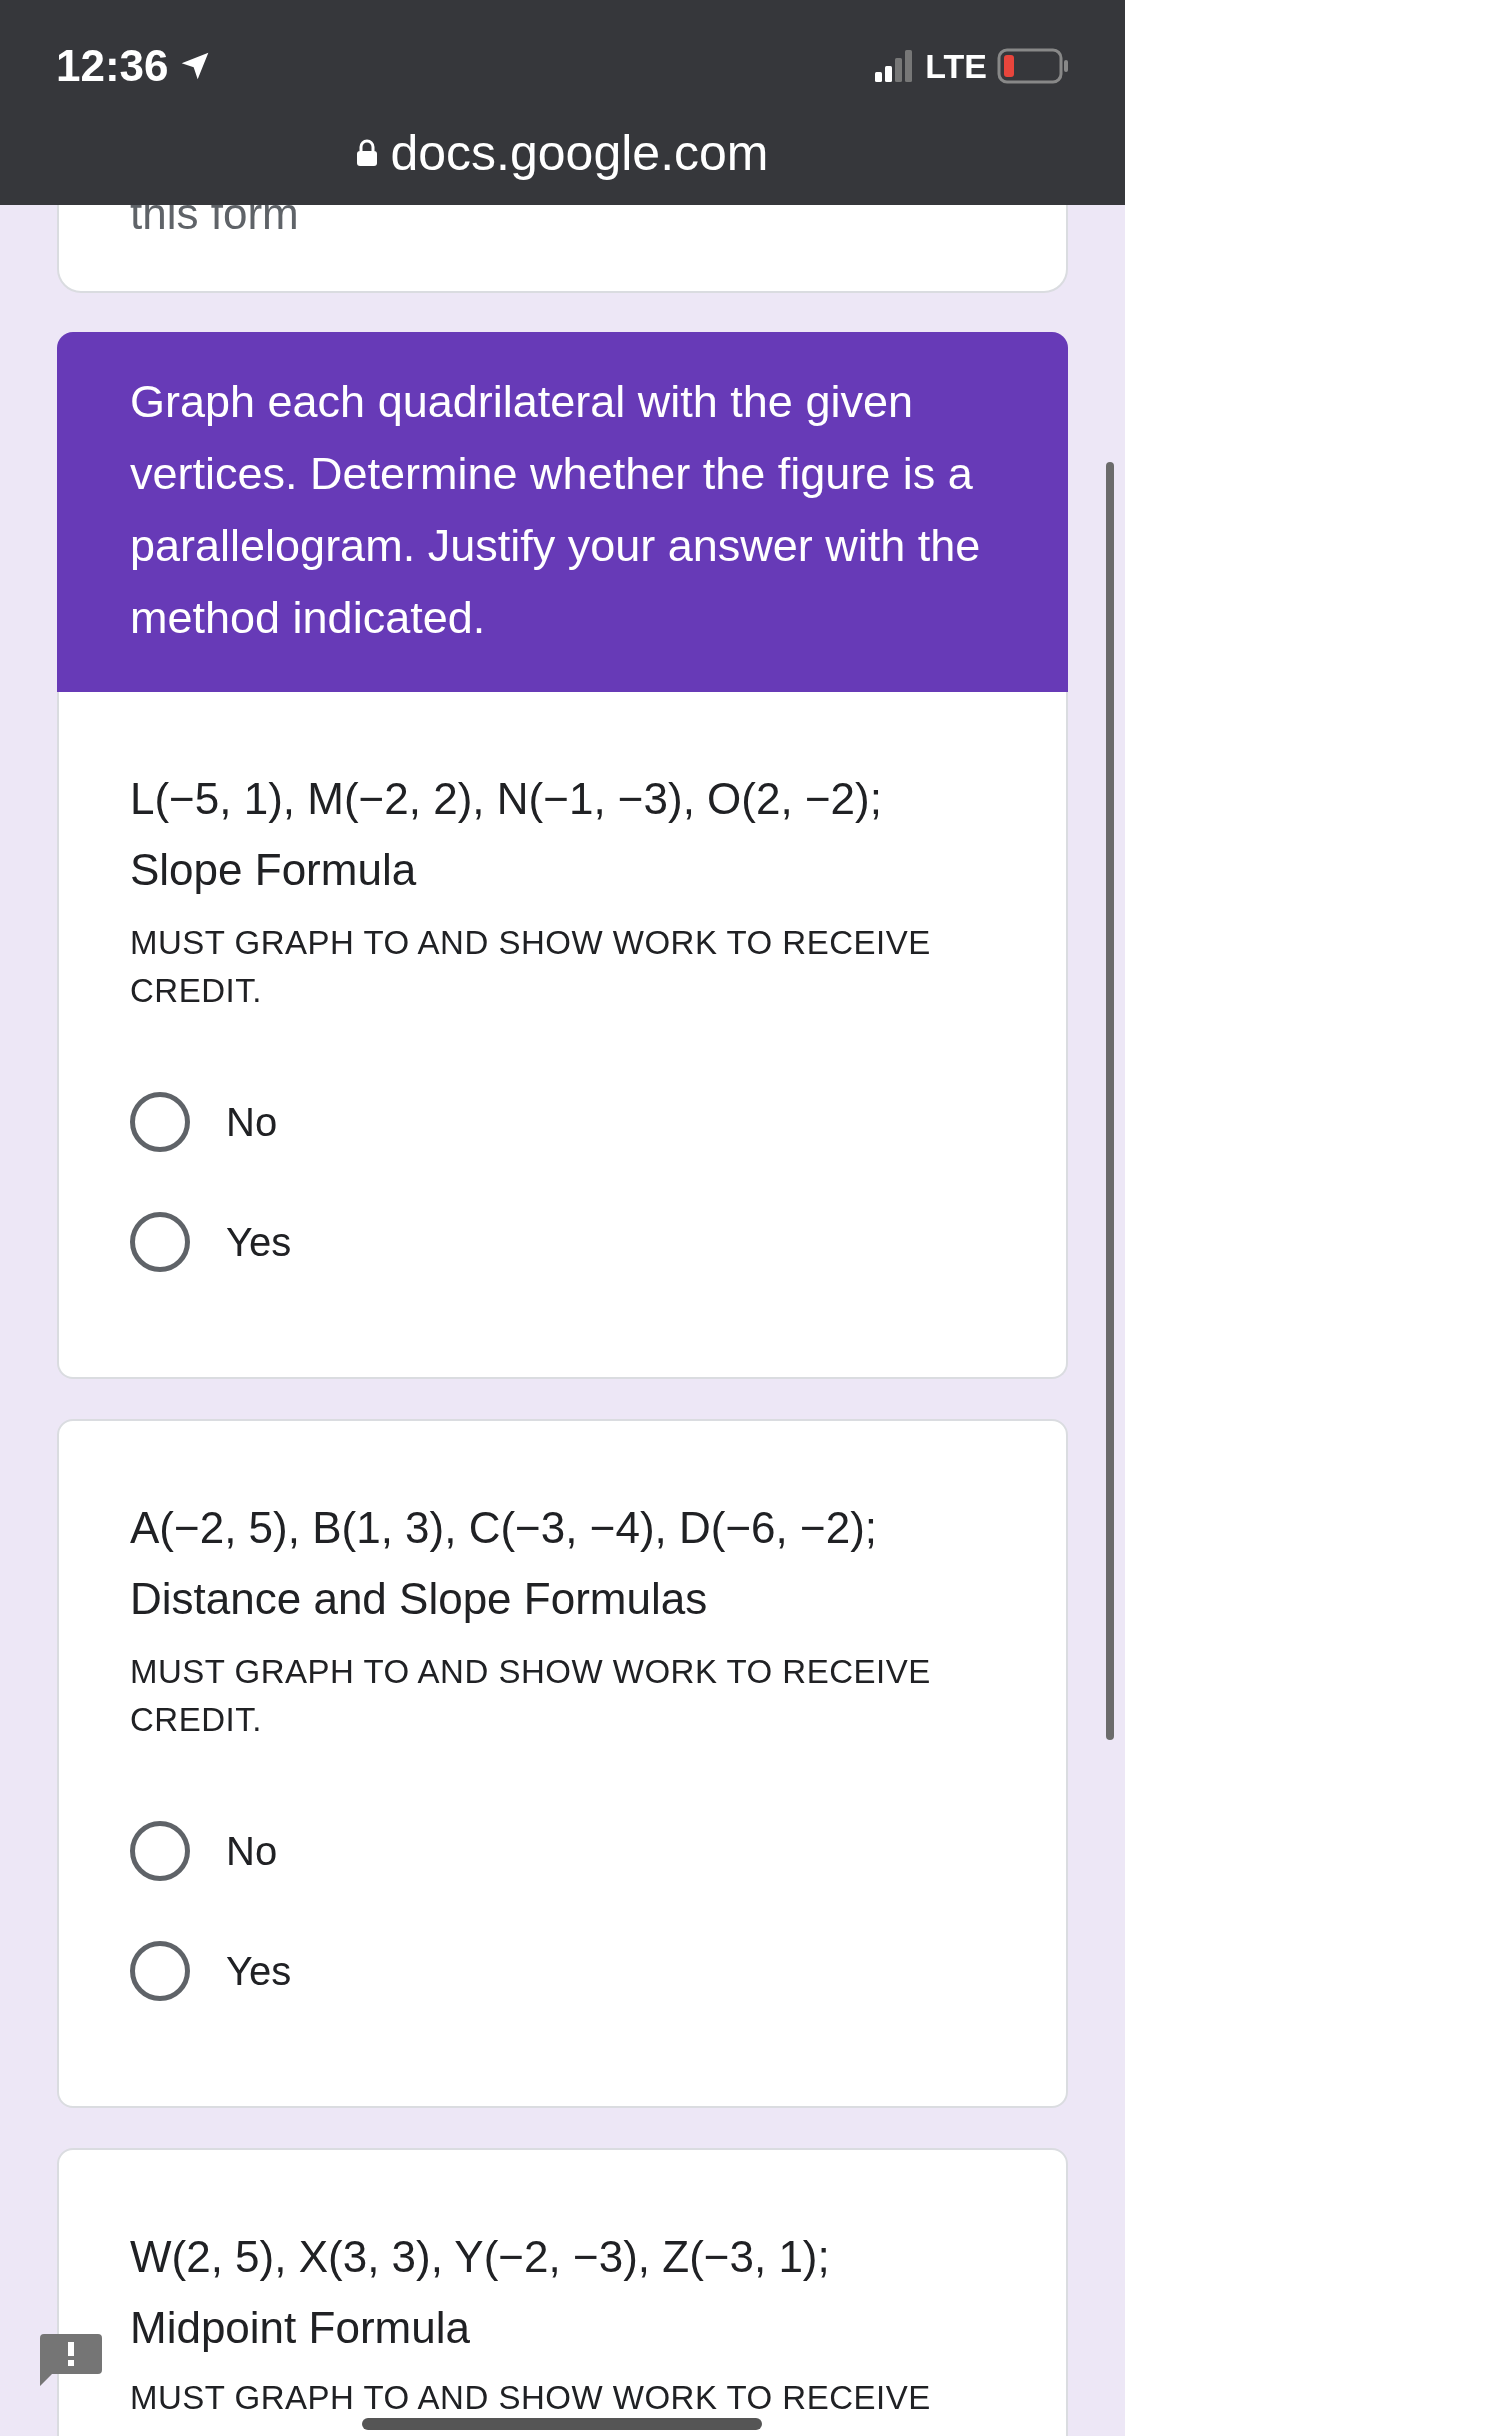  Describe the element at coordinates (419, 1599) in the screenshot. I see `question-method: Distance and Slope Formulas` at that location.